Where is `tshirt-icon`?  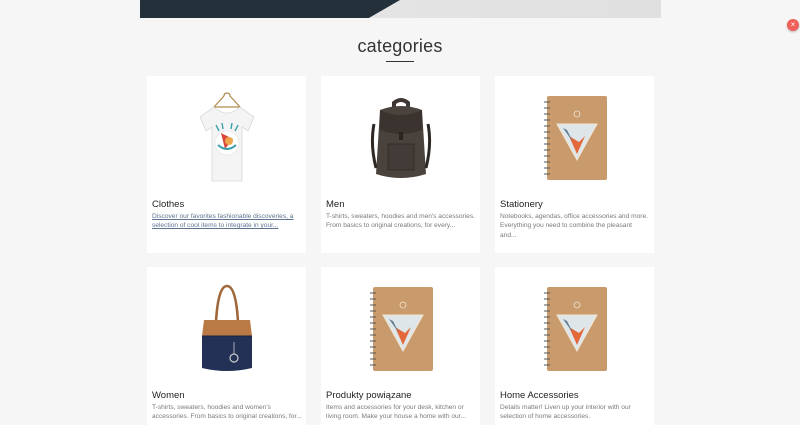 tshirt-icon is located at coordinates (226, 137).